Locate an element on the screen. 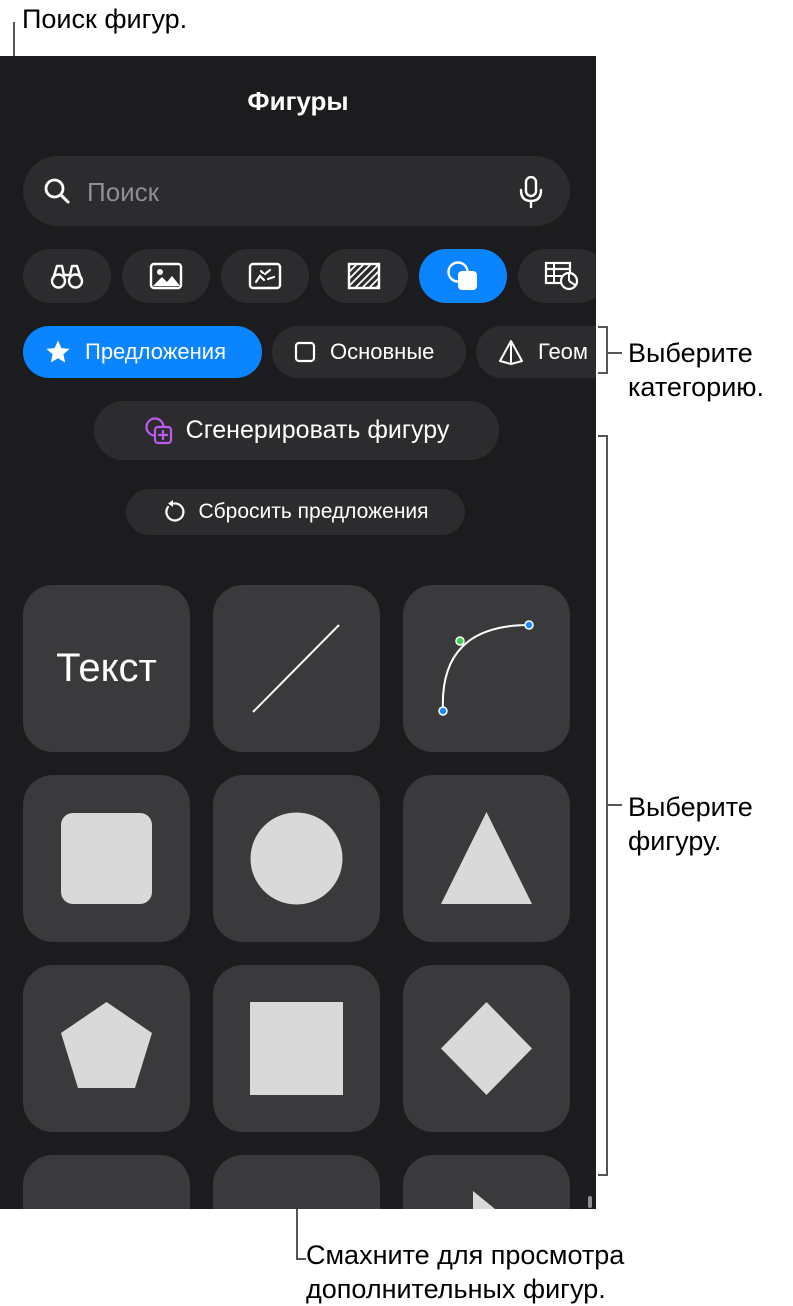 The height and width of the screenshot is (1306, 793). reset-suggestions-label: Сбросить предложения is located at coordinates (313, 511).